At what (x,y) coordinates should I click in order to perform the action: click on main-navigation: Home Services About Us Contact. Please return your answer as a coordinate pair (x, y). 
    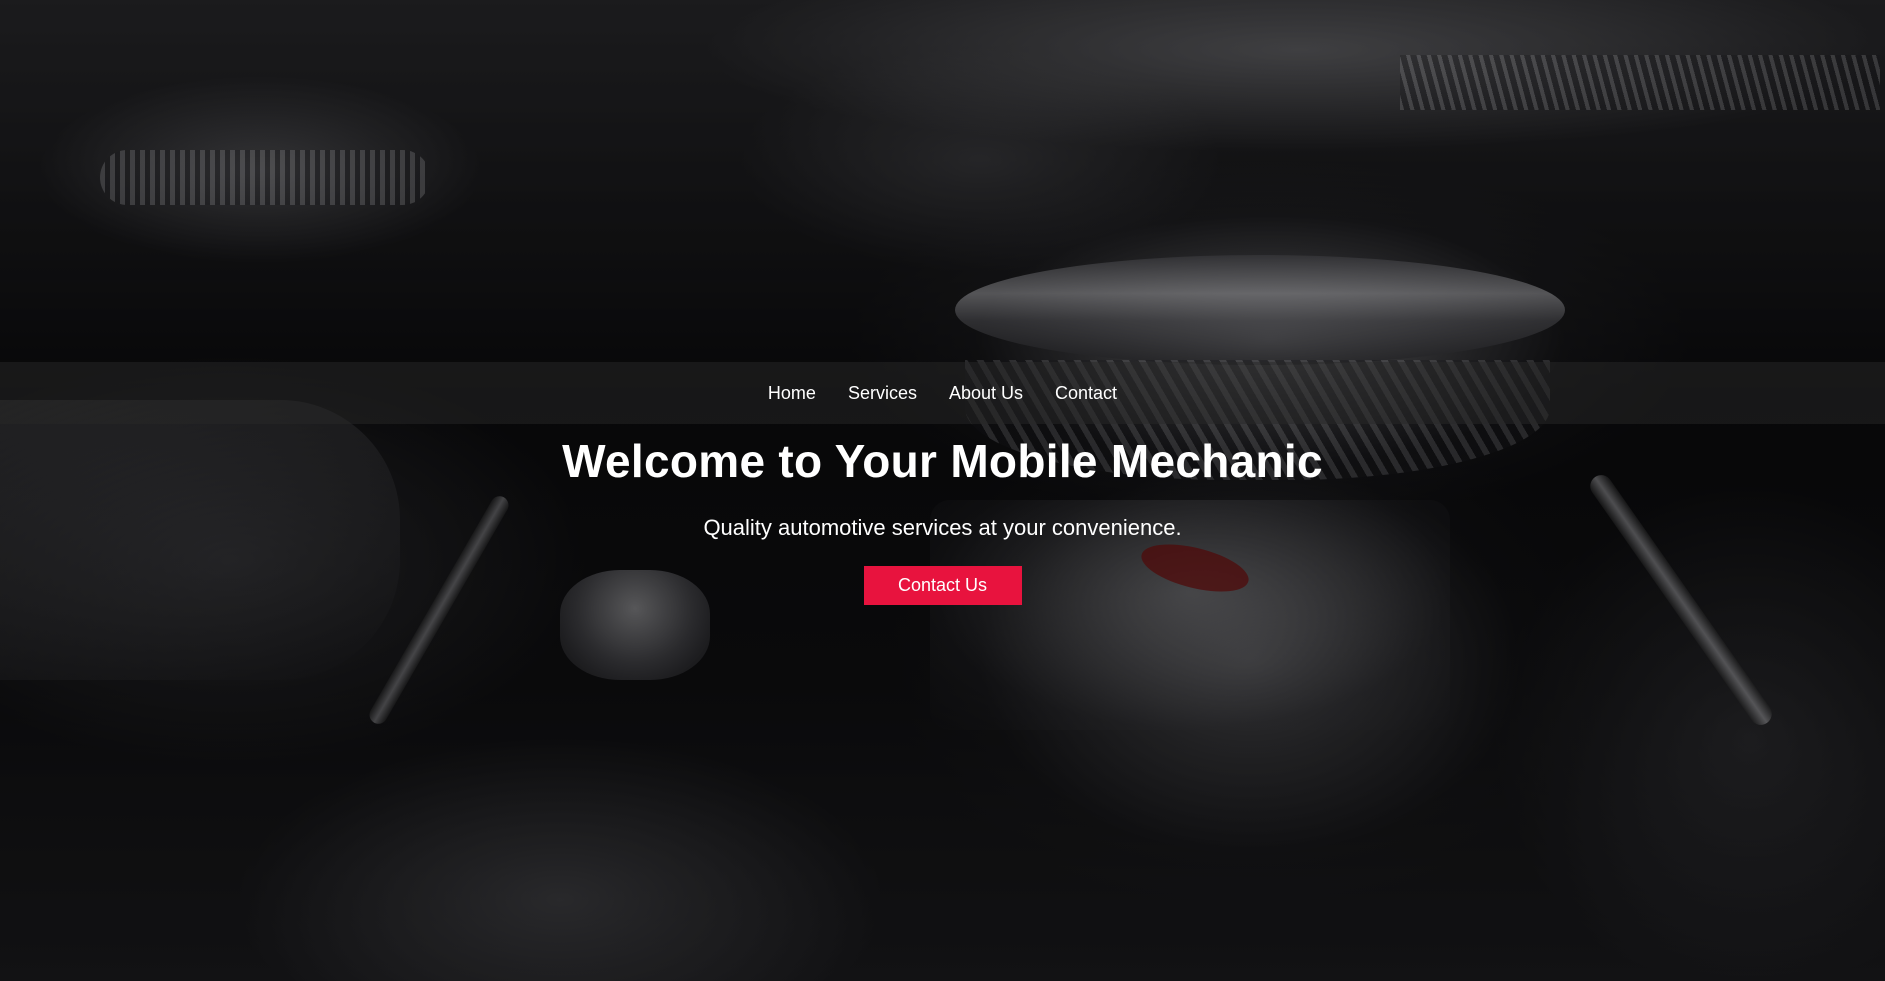
    Looking at the image, I should click on (942, 393).